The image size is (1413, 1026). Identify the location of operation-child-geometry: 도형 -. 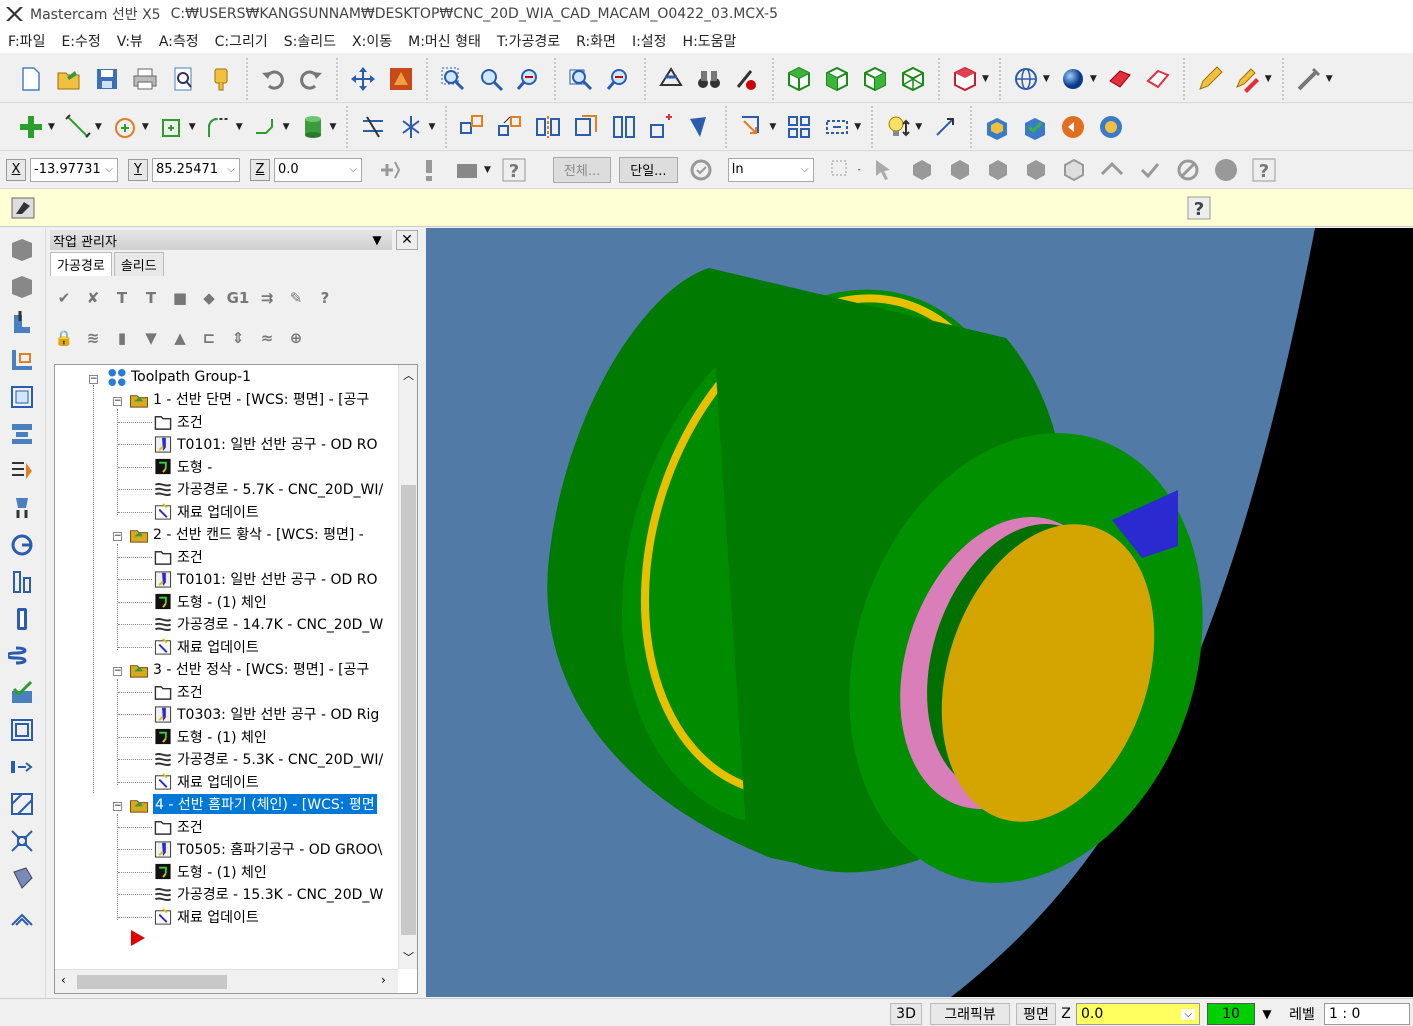
(182, 467).